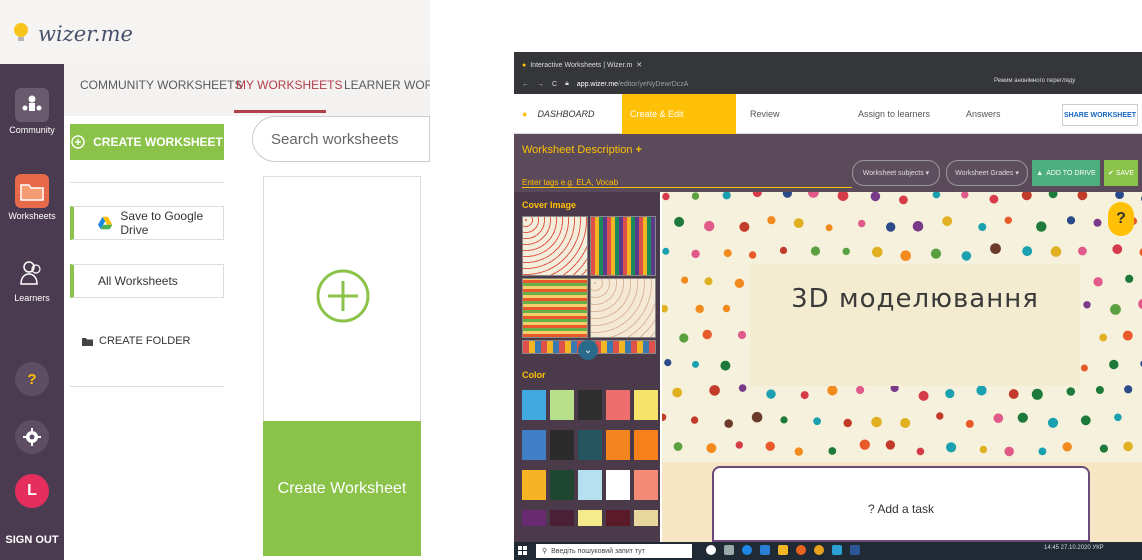 This screenshot has height=560, width=1142. Describe the element at coordinates (32, 279) in the screenshot. I see `nav-learners: Learners` at that location.